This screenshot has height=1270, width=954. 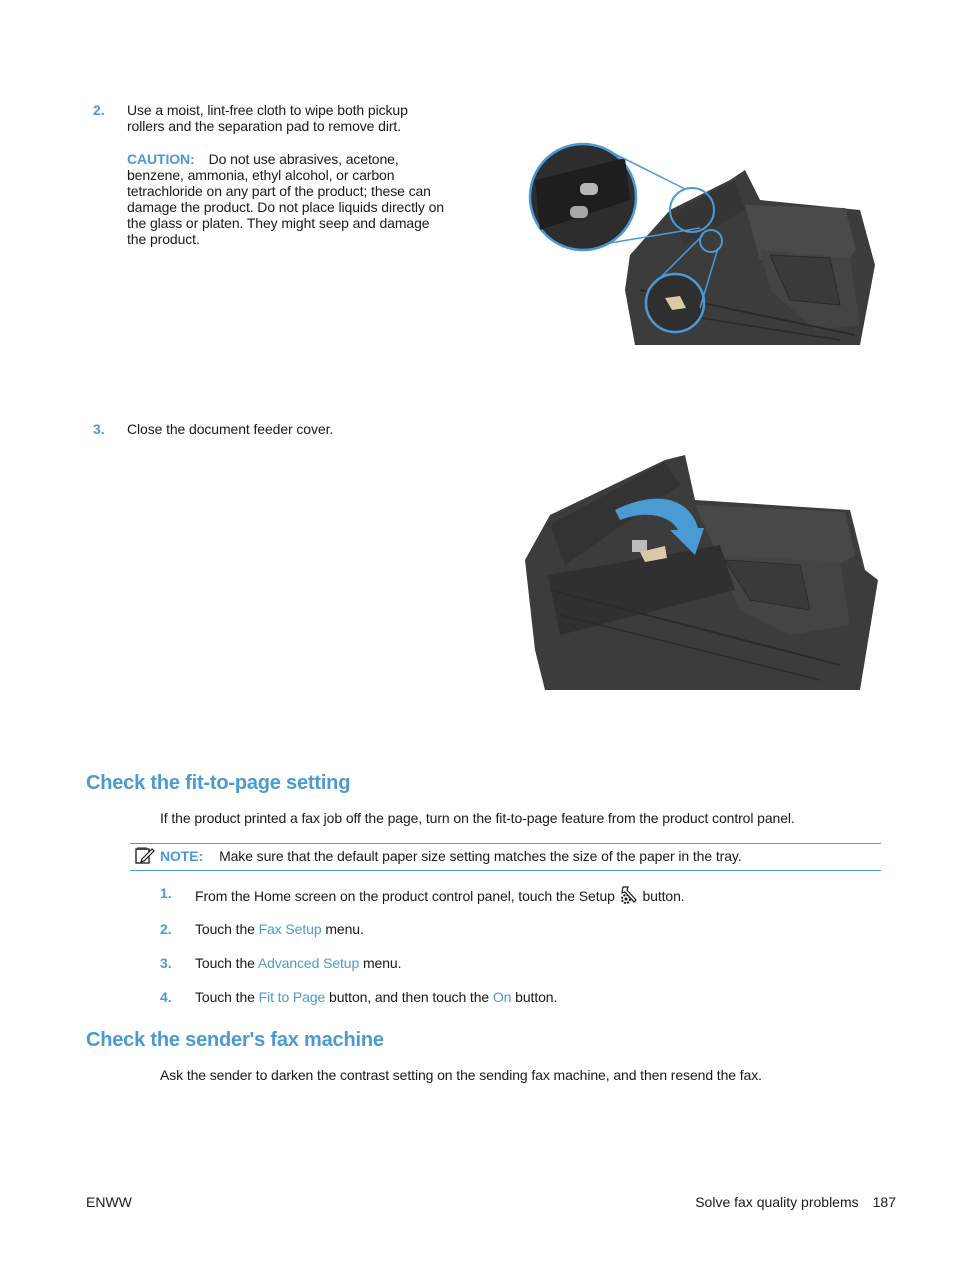 What do you see at coordinates (777, 1202) in the screenshot?
I see `footer-section: Solve fax quality problems` at bounding box center [777, 1202].